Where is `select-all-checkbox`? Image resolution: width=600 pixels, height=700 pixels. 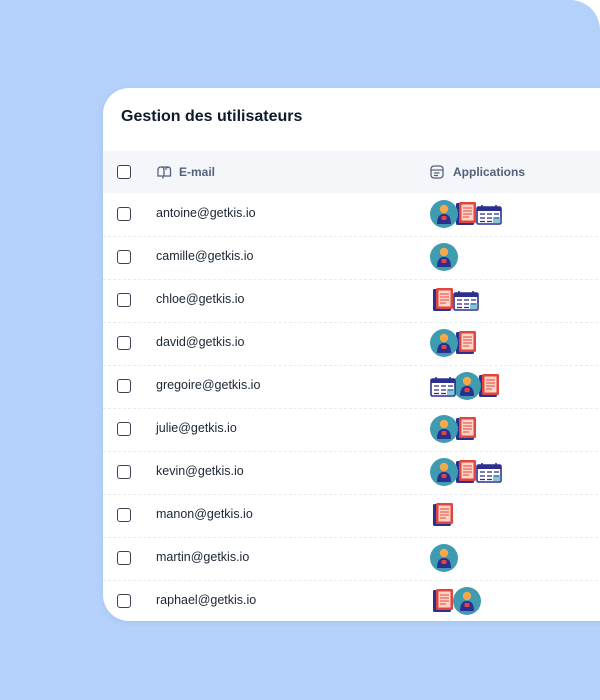 select-all-checkbox is located at coordinates (124, 172).